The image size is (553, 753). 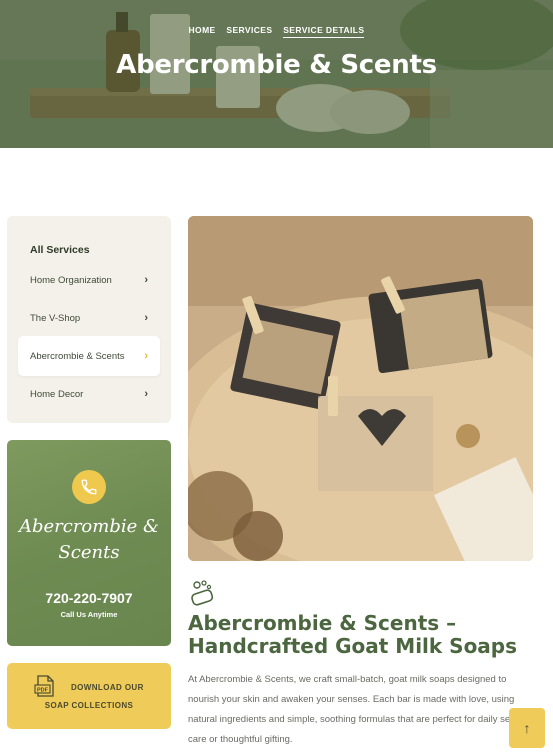 What do you see at coordinates (60, 250) in the screenshot?
I see `sidebar-heading: All Services` at bounding box center [60, 250].